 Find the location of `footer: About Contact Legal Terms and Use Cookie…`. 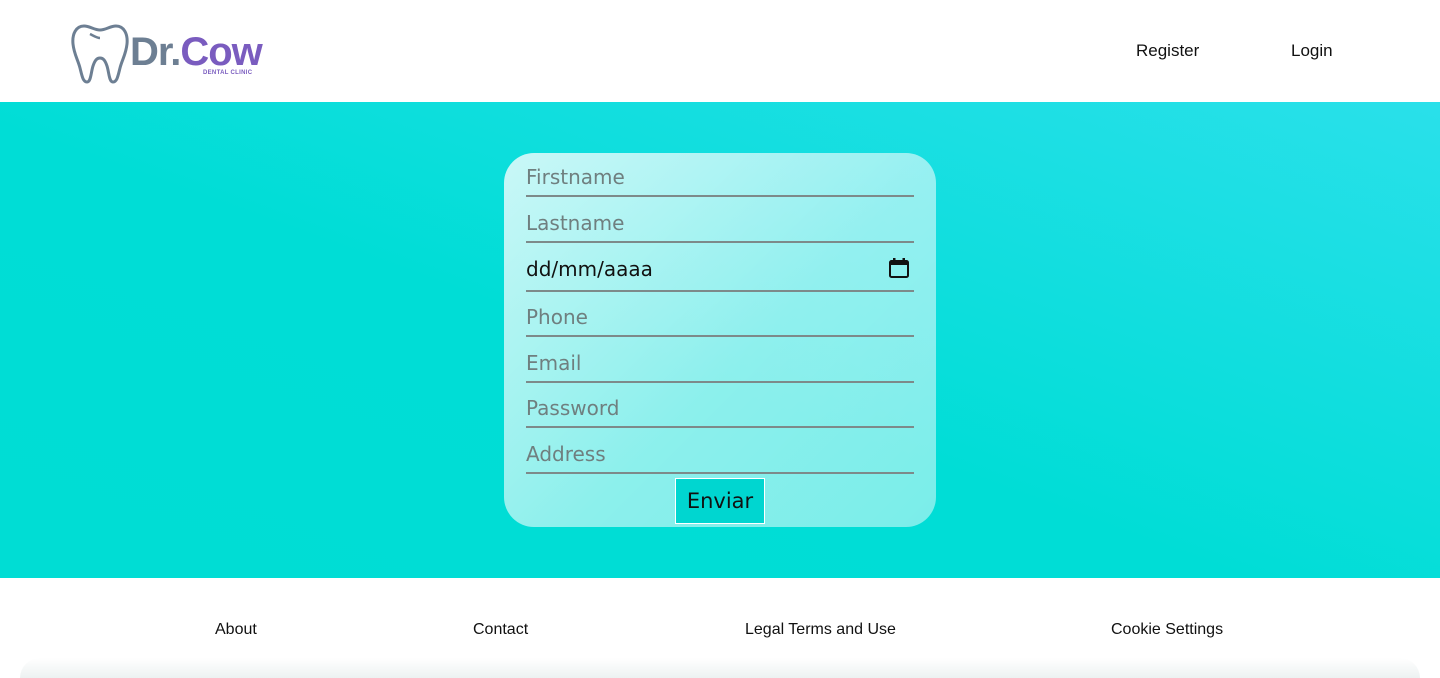

footer: About Contact Legal Terms and Use Cookie… is located at coordinates (720, 628).